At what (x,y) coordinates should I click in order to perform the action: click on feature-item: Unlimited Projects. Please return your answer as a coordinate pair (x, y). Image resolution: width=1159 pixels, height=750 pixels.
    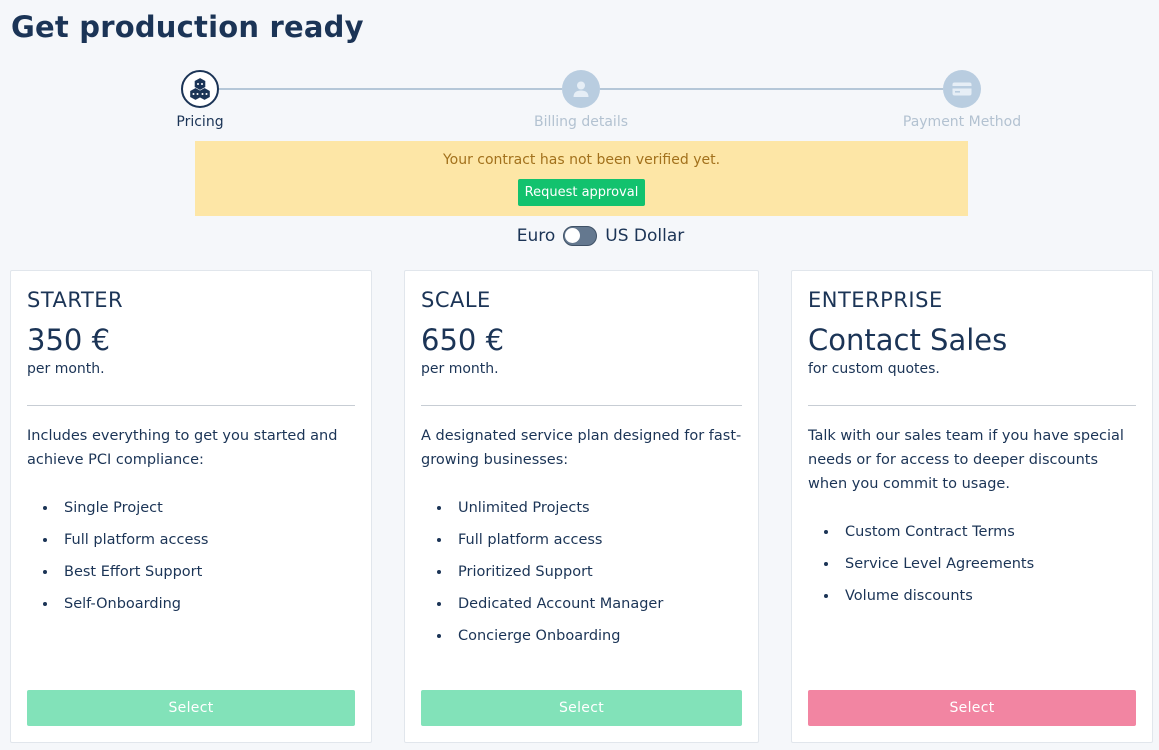
    Looking at the image, I should click on (581, 508).